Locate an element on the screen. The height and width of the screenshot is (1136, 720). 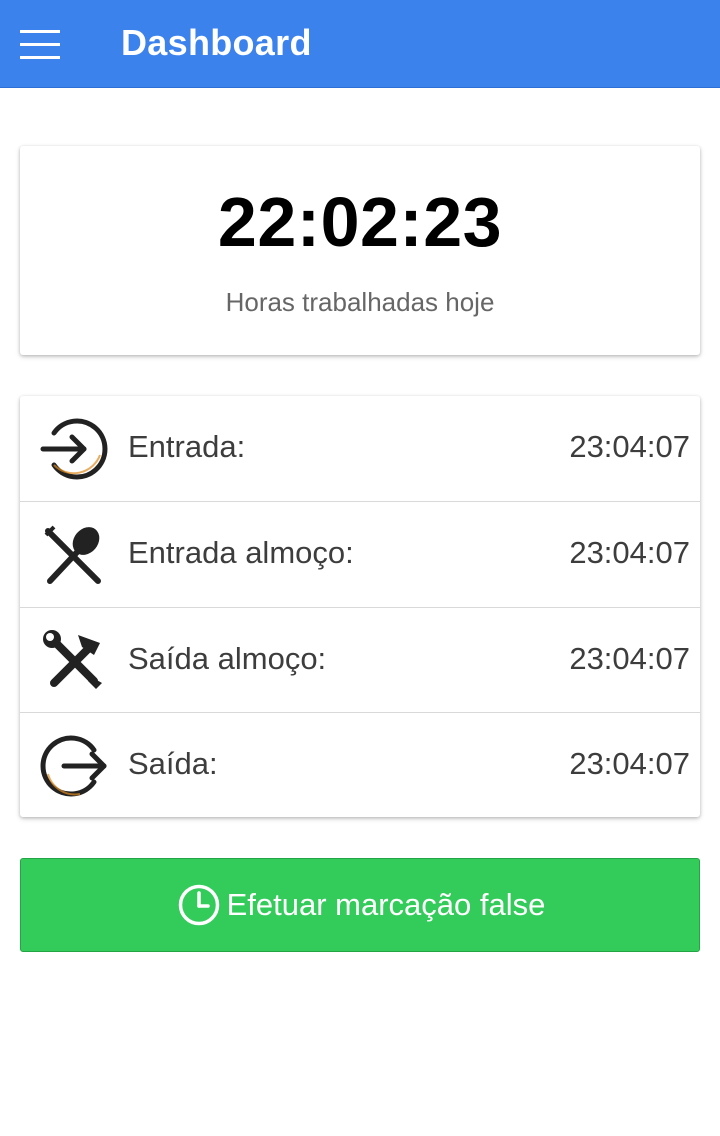
list-item-saida: Saída: 23:04:07 is located at coordinates (360, 764).